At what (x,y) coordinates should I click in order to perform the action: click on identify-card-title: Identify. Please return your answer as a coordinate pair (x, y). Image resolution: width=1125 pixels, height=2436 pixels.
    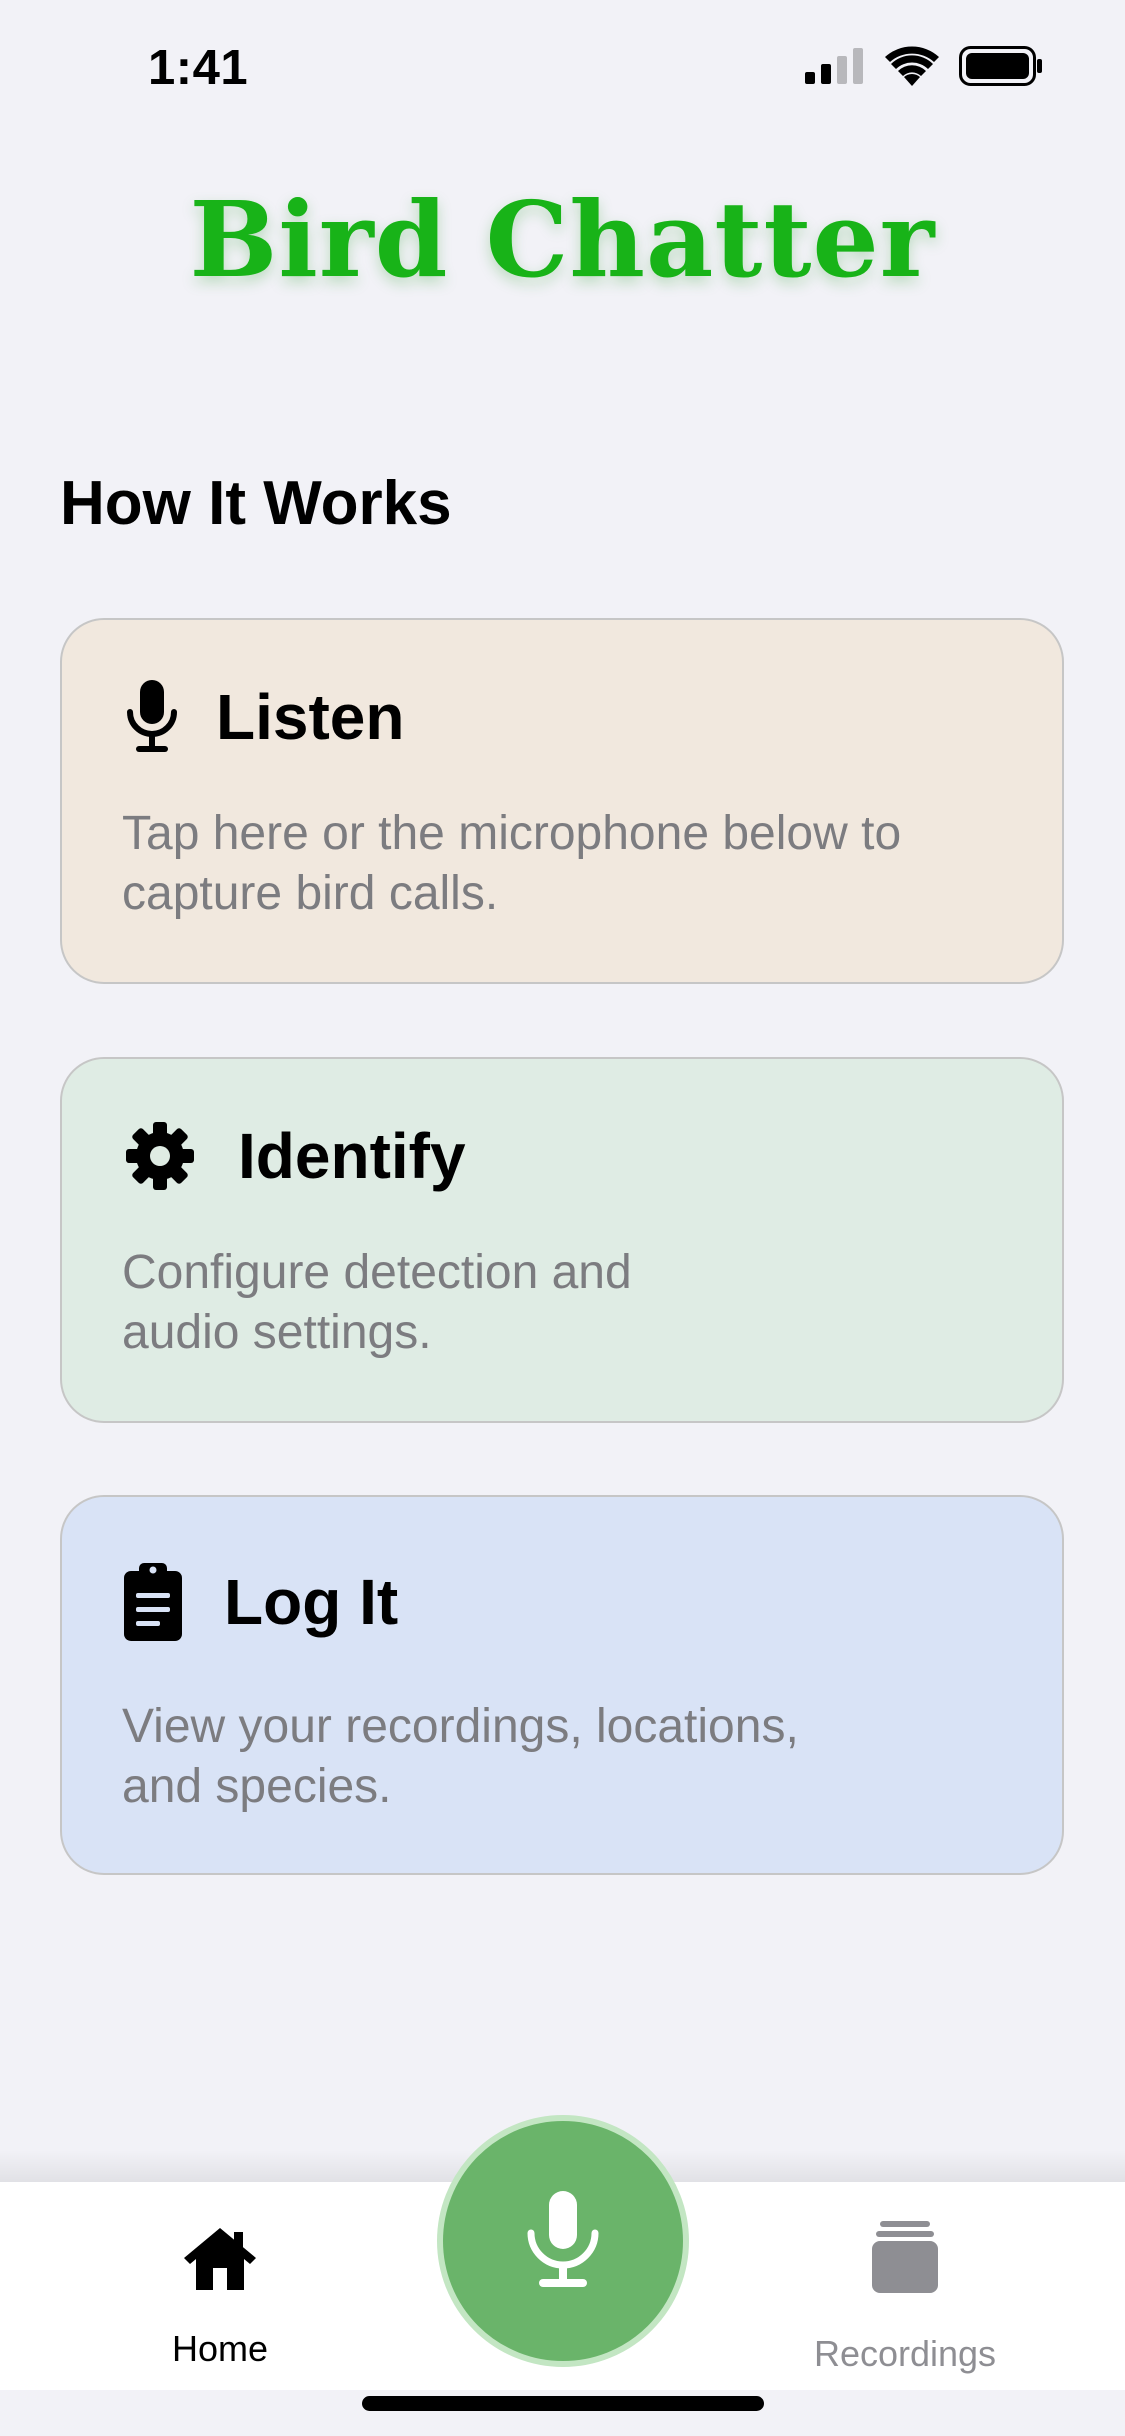
    Looking at the image, I should click on (352, 1156).